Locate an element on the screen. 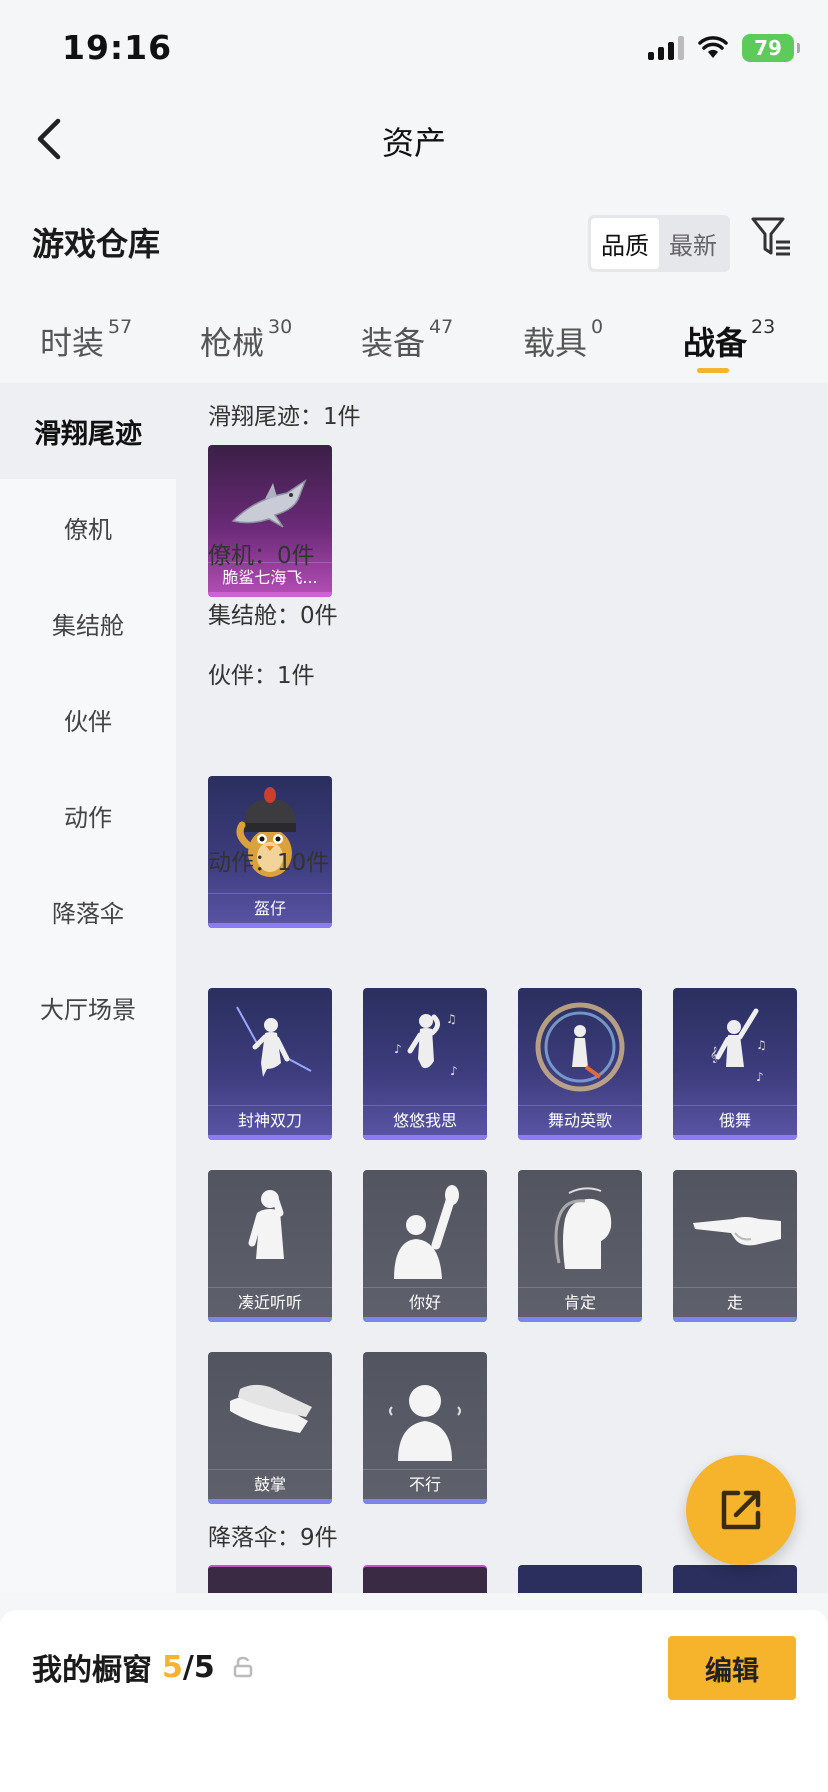  category-sidebar: 滑翔尾迹 僚机 集结舱 伙伴 动作 降落伞 大厅场景 is located at coordinates (88, 988).